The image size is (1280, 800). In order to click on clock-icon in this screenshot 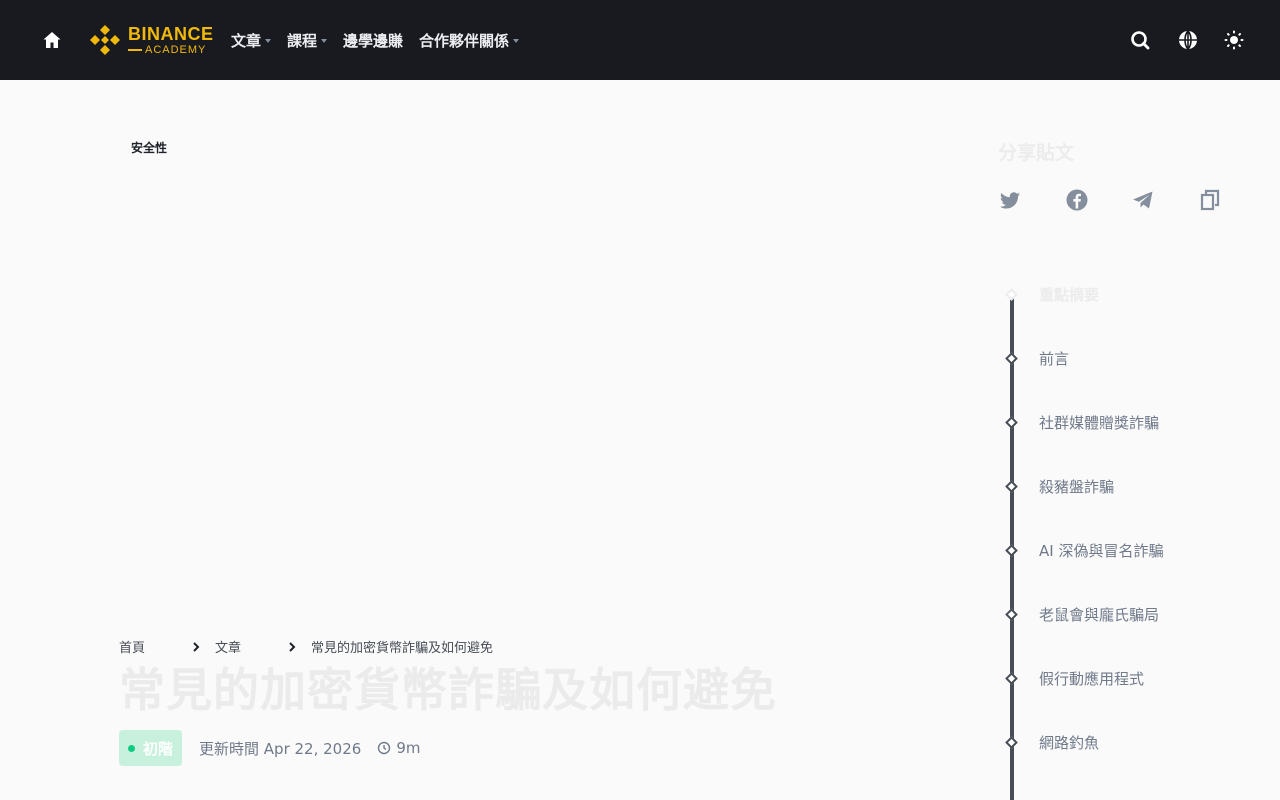, I will do `click(384, 748)`.